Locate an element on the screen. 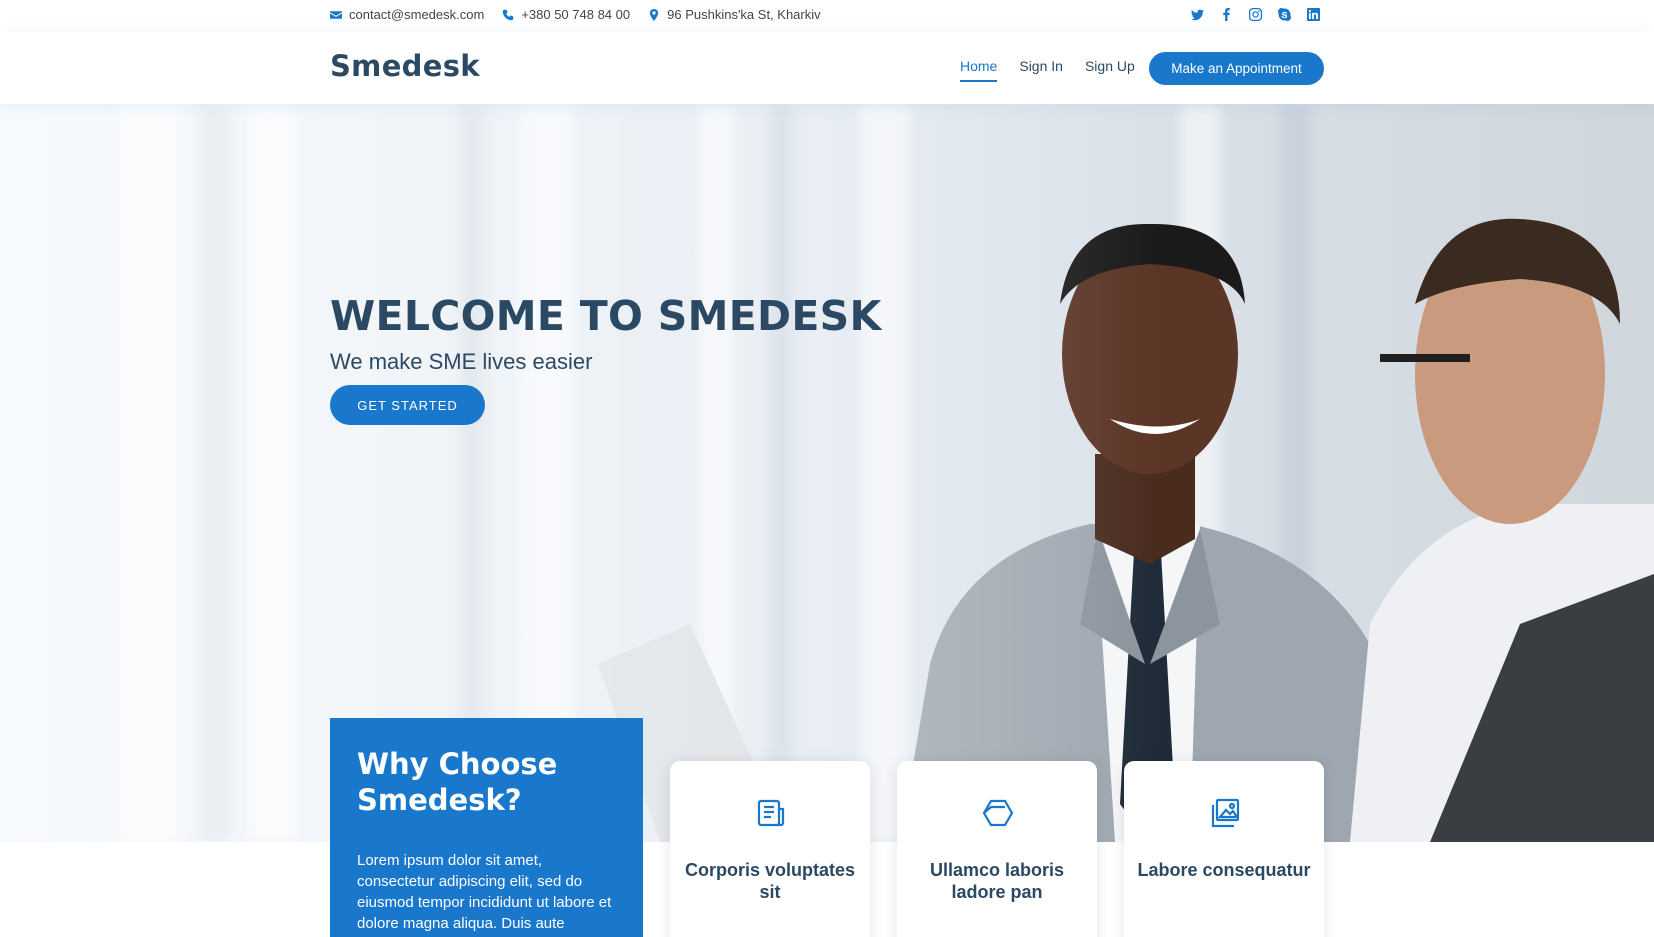 This screenshot has height=937, width=1654. get-started-button: GET STARTED is located at coordinates (407, 405).